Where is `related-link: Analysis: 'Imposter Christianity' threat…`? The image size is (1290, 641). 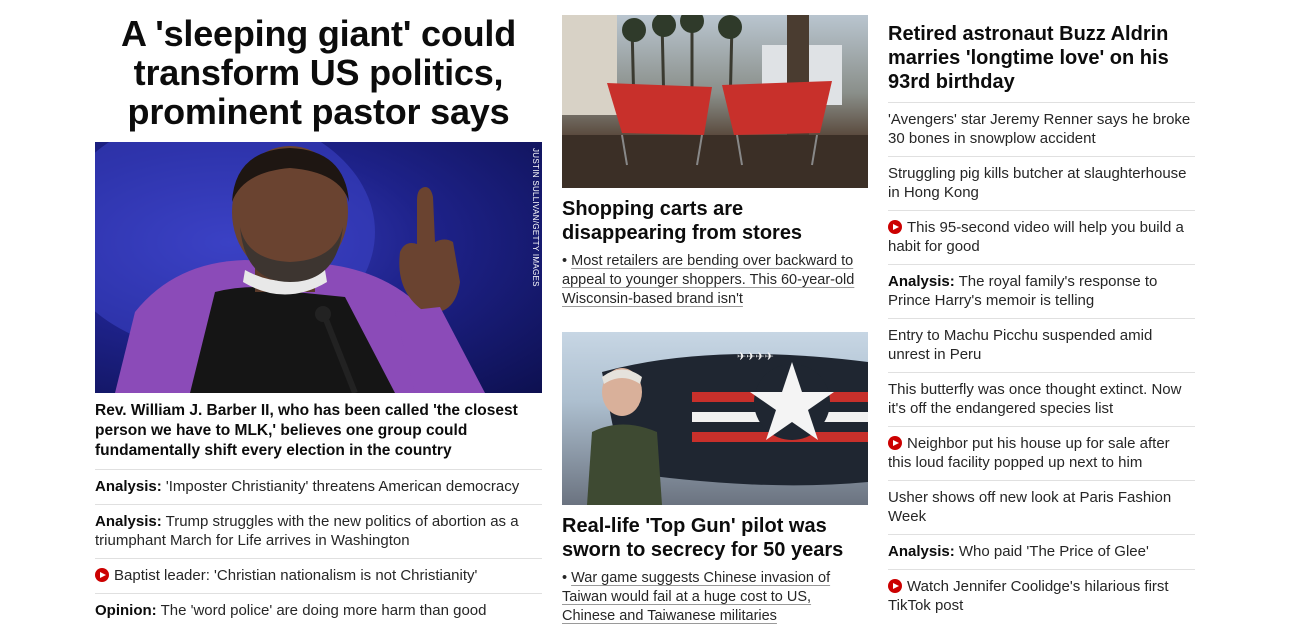 related-link: Analysis: 'Imposter Christianity' threat… is located at coordinates (318, 487).